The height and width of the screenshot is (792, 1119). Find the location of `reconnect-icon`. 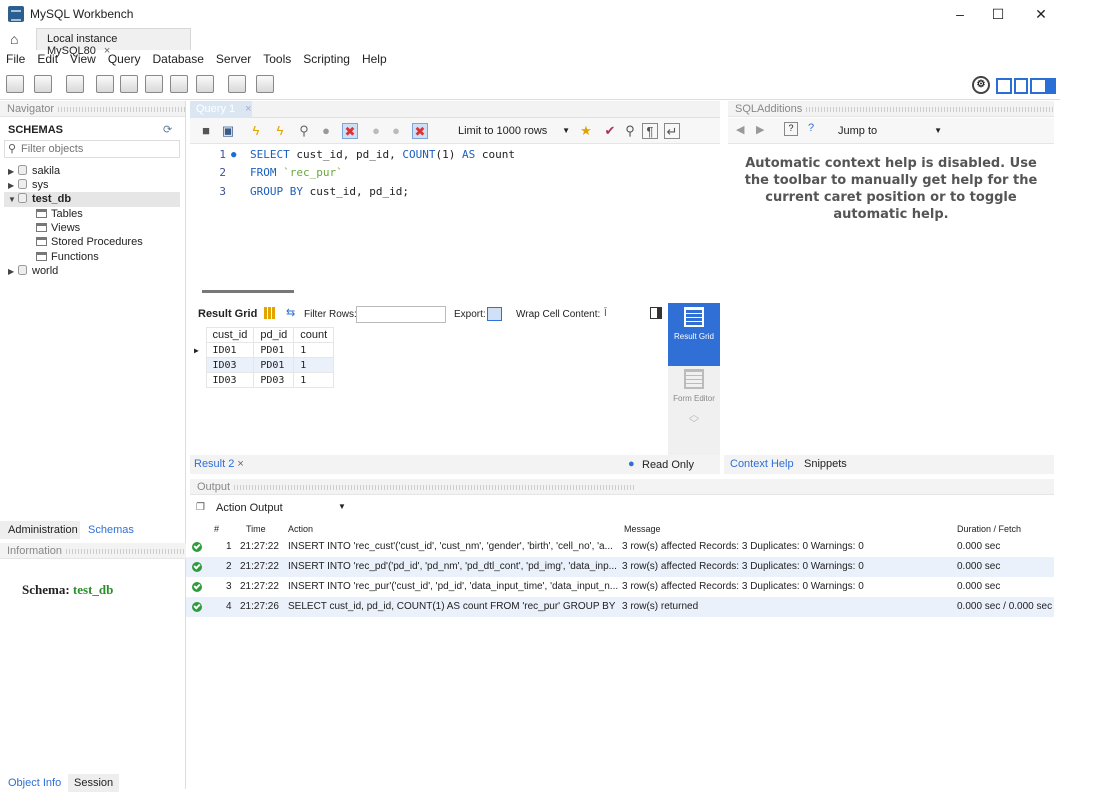

reconnect-icon is located at coordinates (265, 84).